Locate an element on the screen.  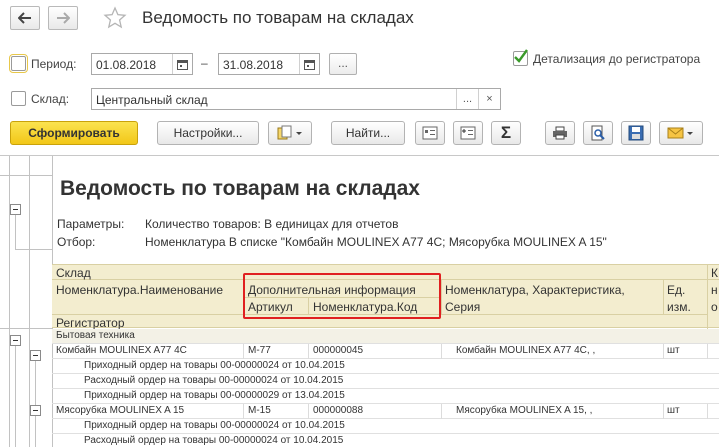
back-button is located at coordinates (25, 18).